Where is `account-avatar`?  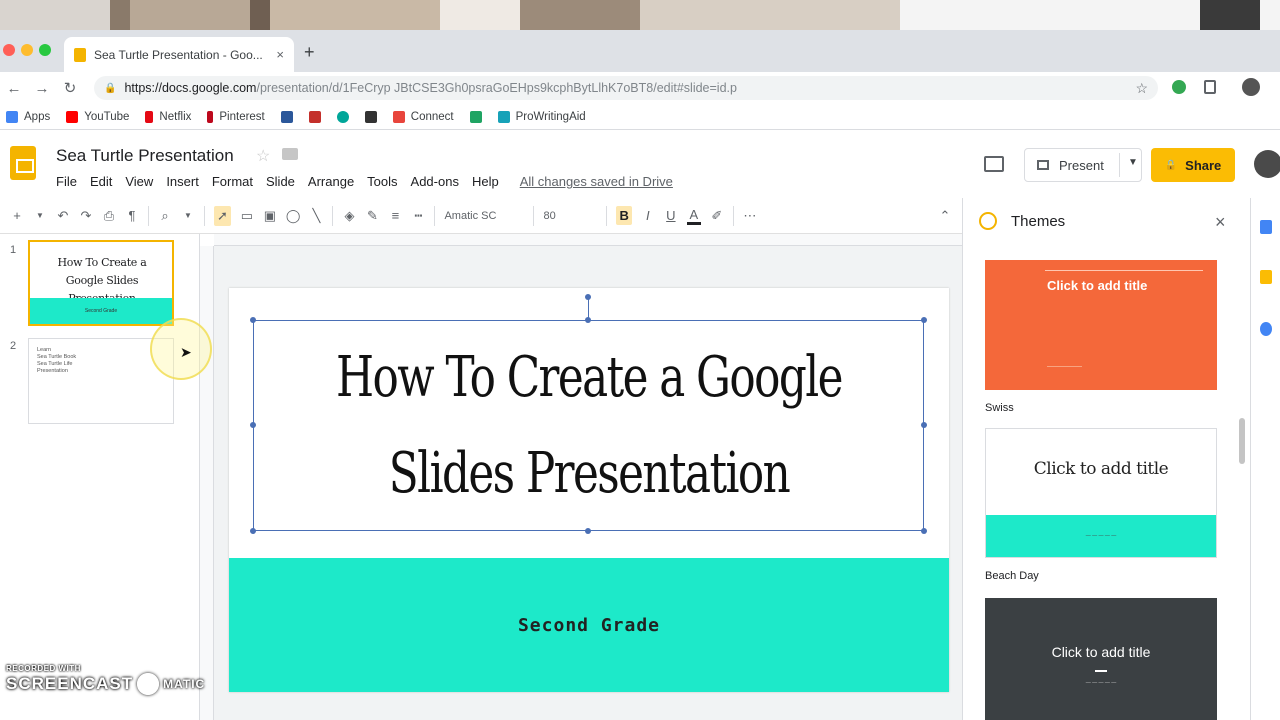 account-avatar is located at coordinates (1267, 164).